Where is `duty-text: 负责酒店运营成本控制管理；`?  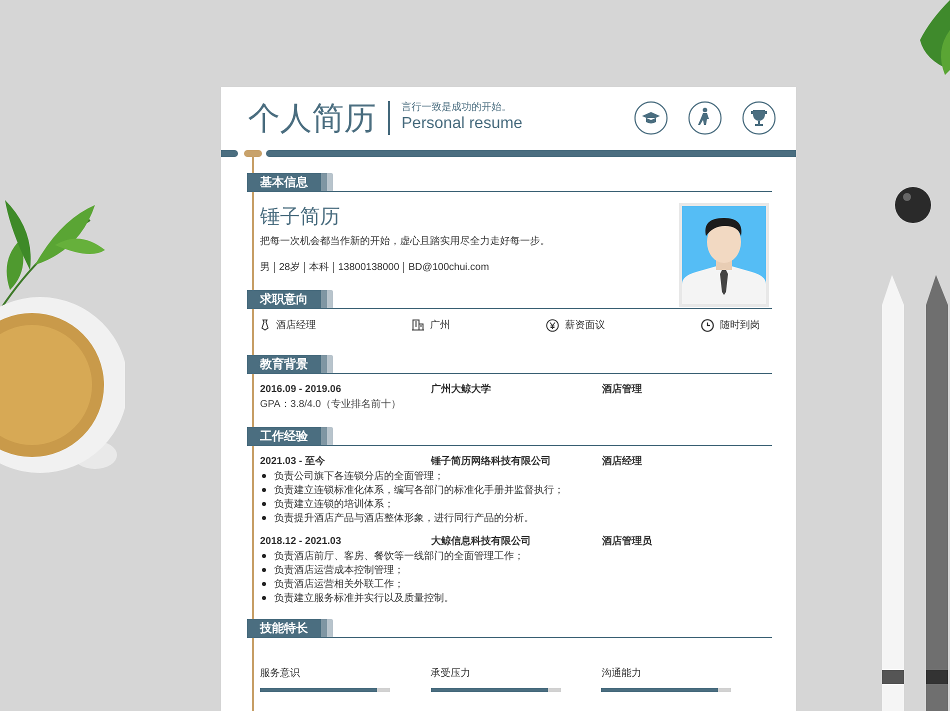 duty-text: 负责酒店运营成本控制管理； is located at coordinates (339, 571).